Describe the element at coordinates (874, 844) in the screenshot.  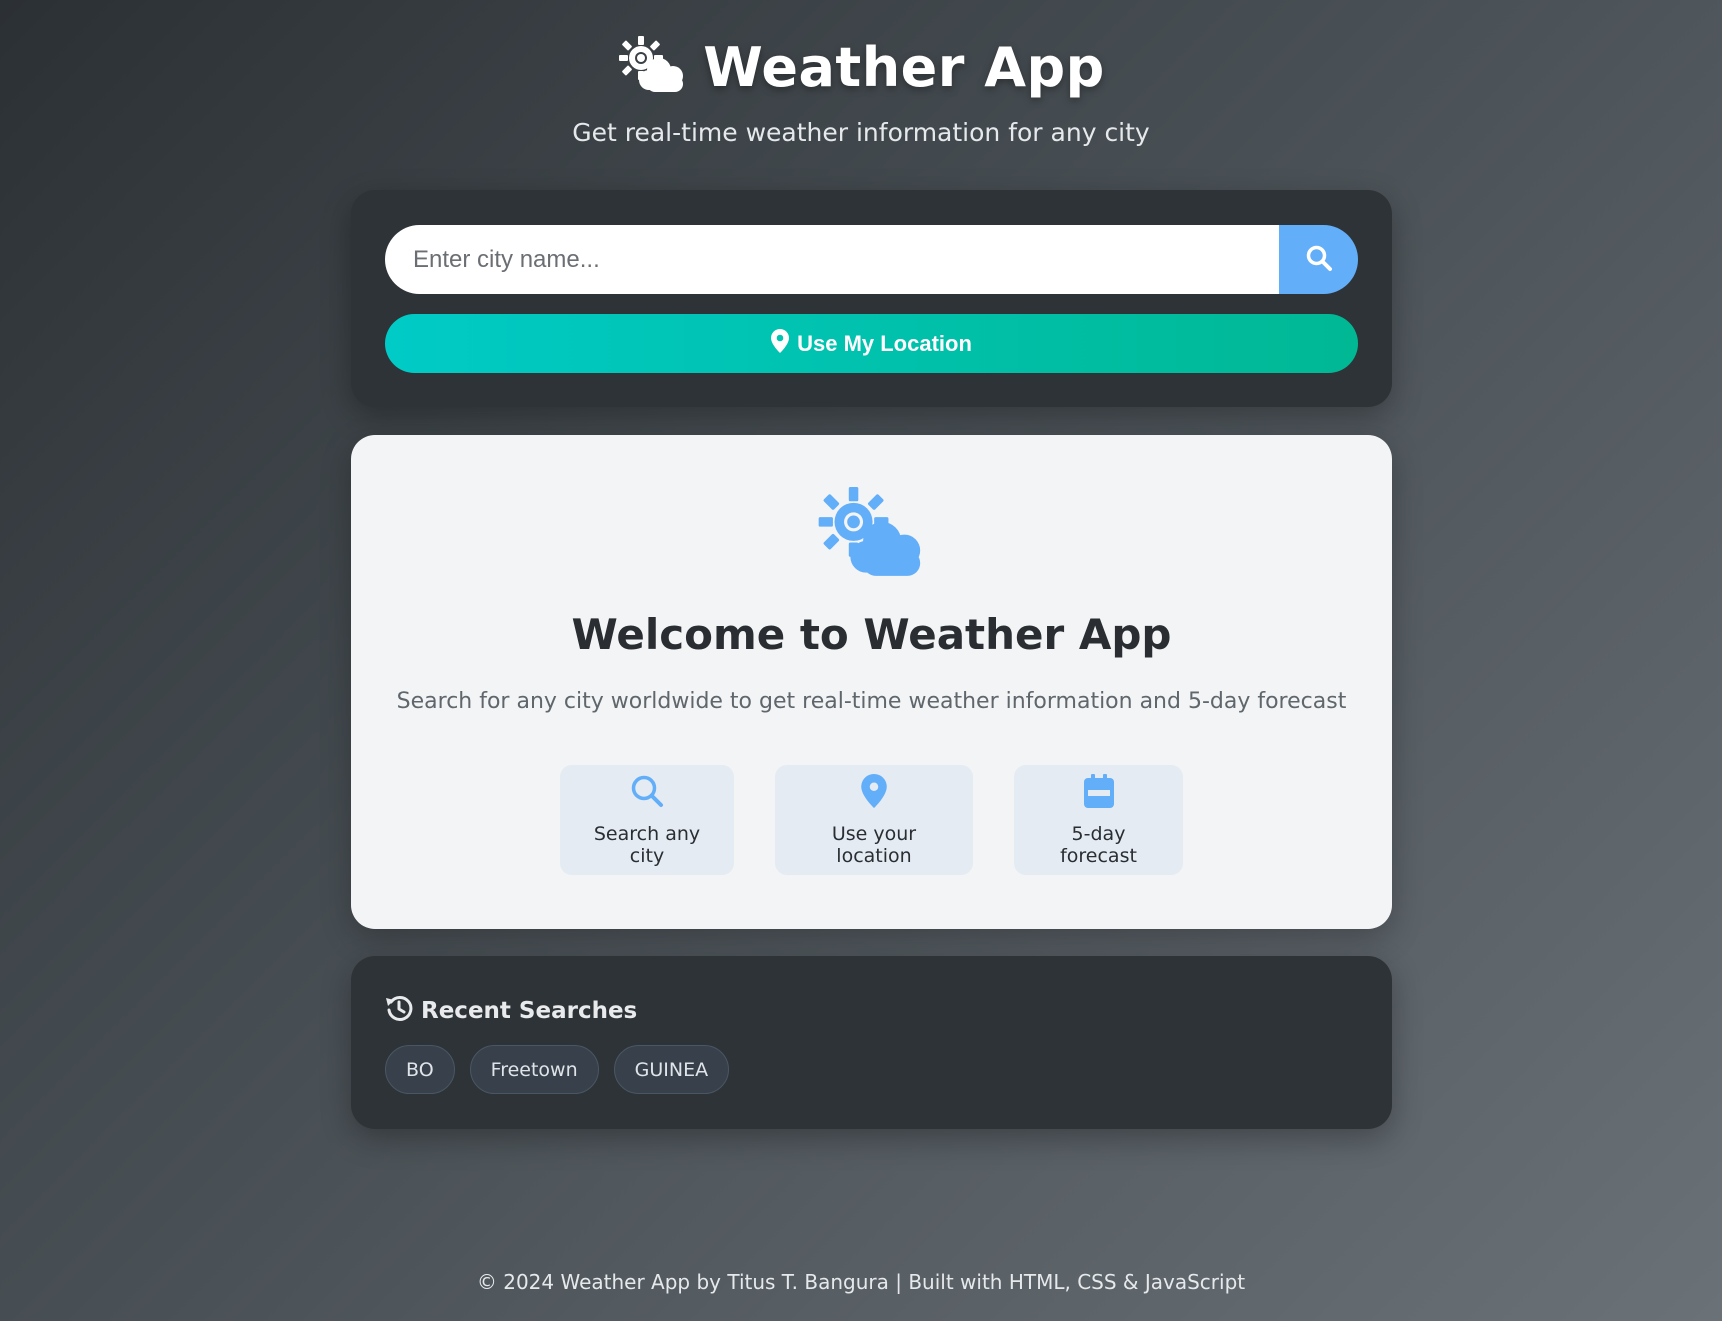
I see `feature-label: Use your location` at that location.